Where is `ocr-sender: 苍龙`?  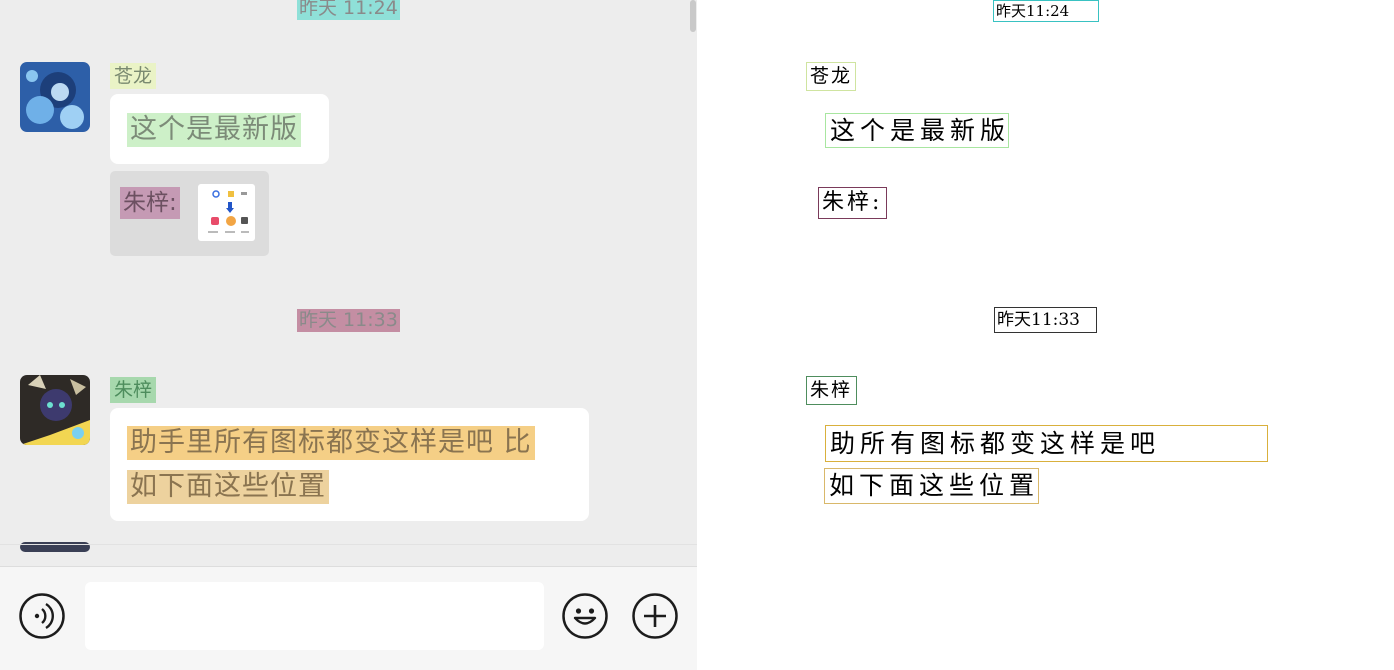
ocr-sender: 苍龙 is located at coordinates (831, 76).